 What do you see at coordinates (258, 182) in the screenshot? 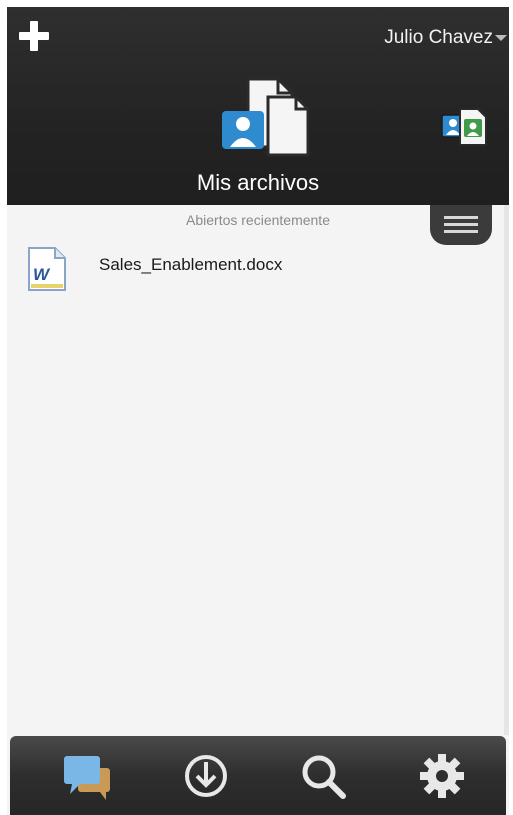
I see `section-title: Mis archivos` at bounding box center [258, 182].